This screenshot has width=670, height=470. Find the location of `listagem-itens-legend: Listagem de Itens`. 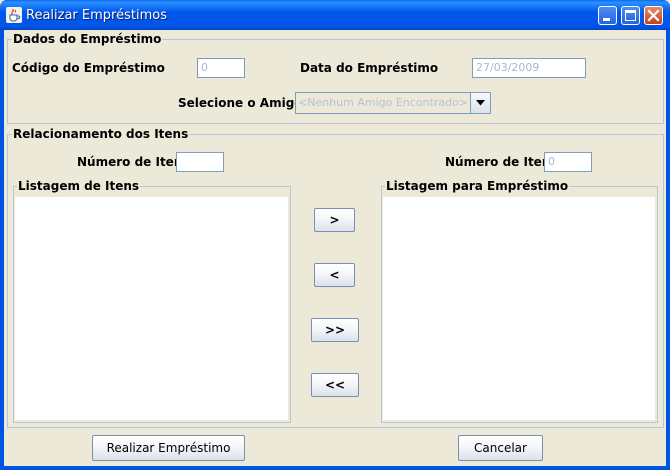

listagem-itens-legend: Listagem de Itens is located at coordinates (79, 186).